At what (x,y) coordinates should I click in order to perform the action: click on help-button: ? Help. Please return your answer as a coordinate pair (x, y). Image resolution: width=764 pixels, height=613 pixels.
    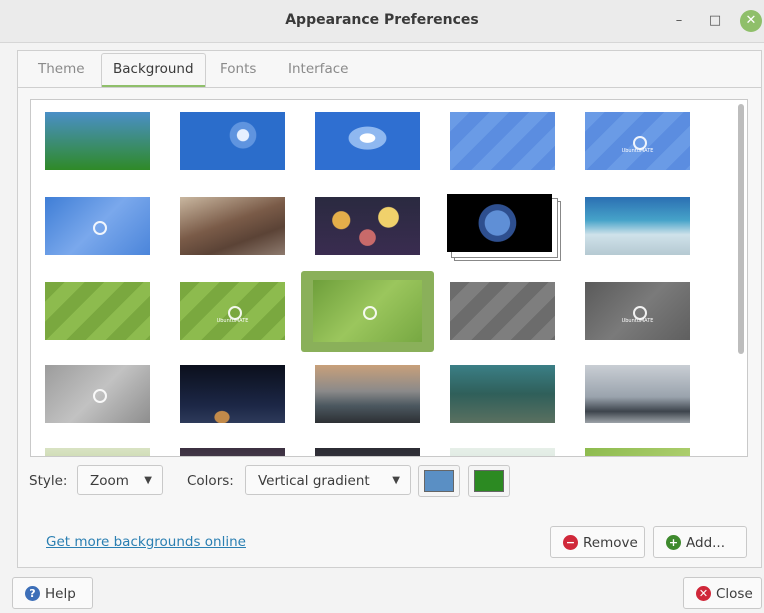
    Looking at the image, I should click on (52, 593).